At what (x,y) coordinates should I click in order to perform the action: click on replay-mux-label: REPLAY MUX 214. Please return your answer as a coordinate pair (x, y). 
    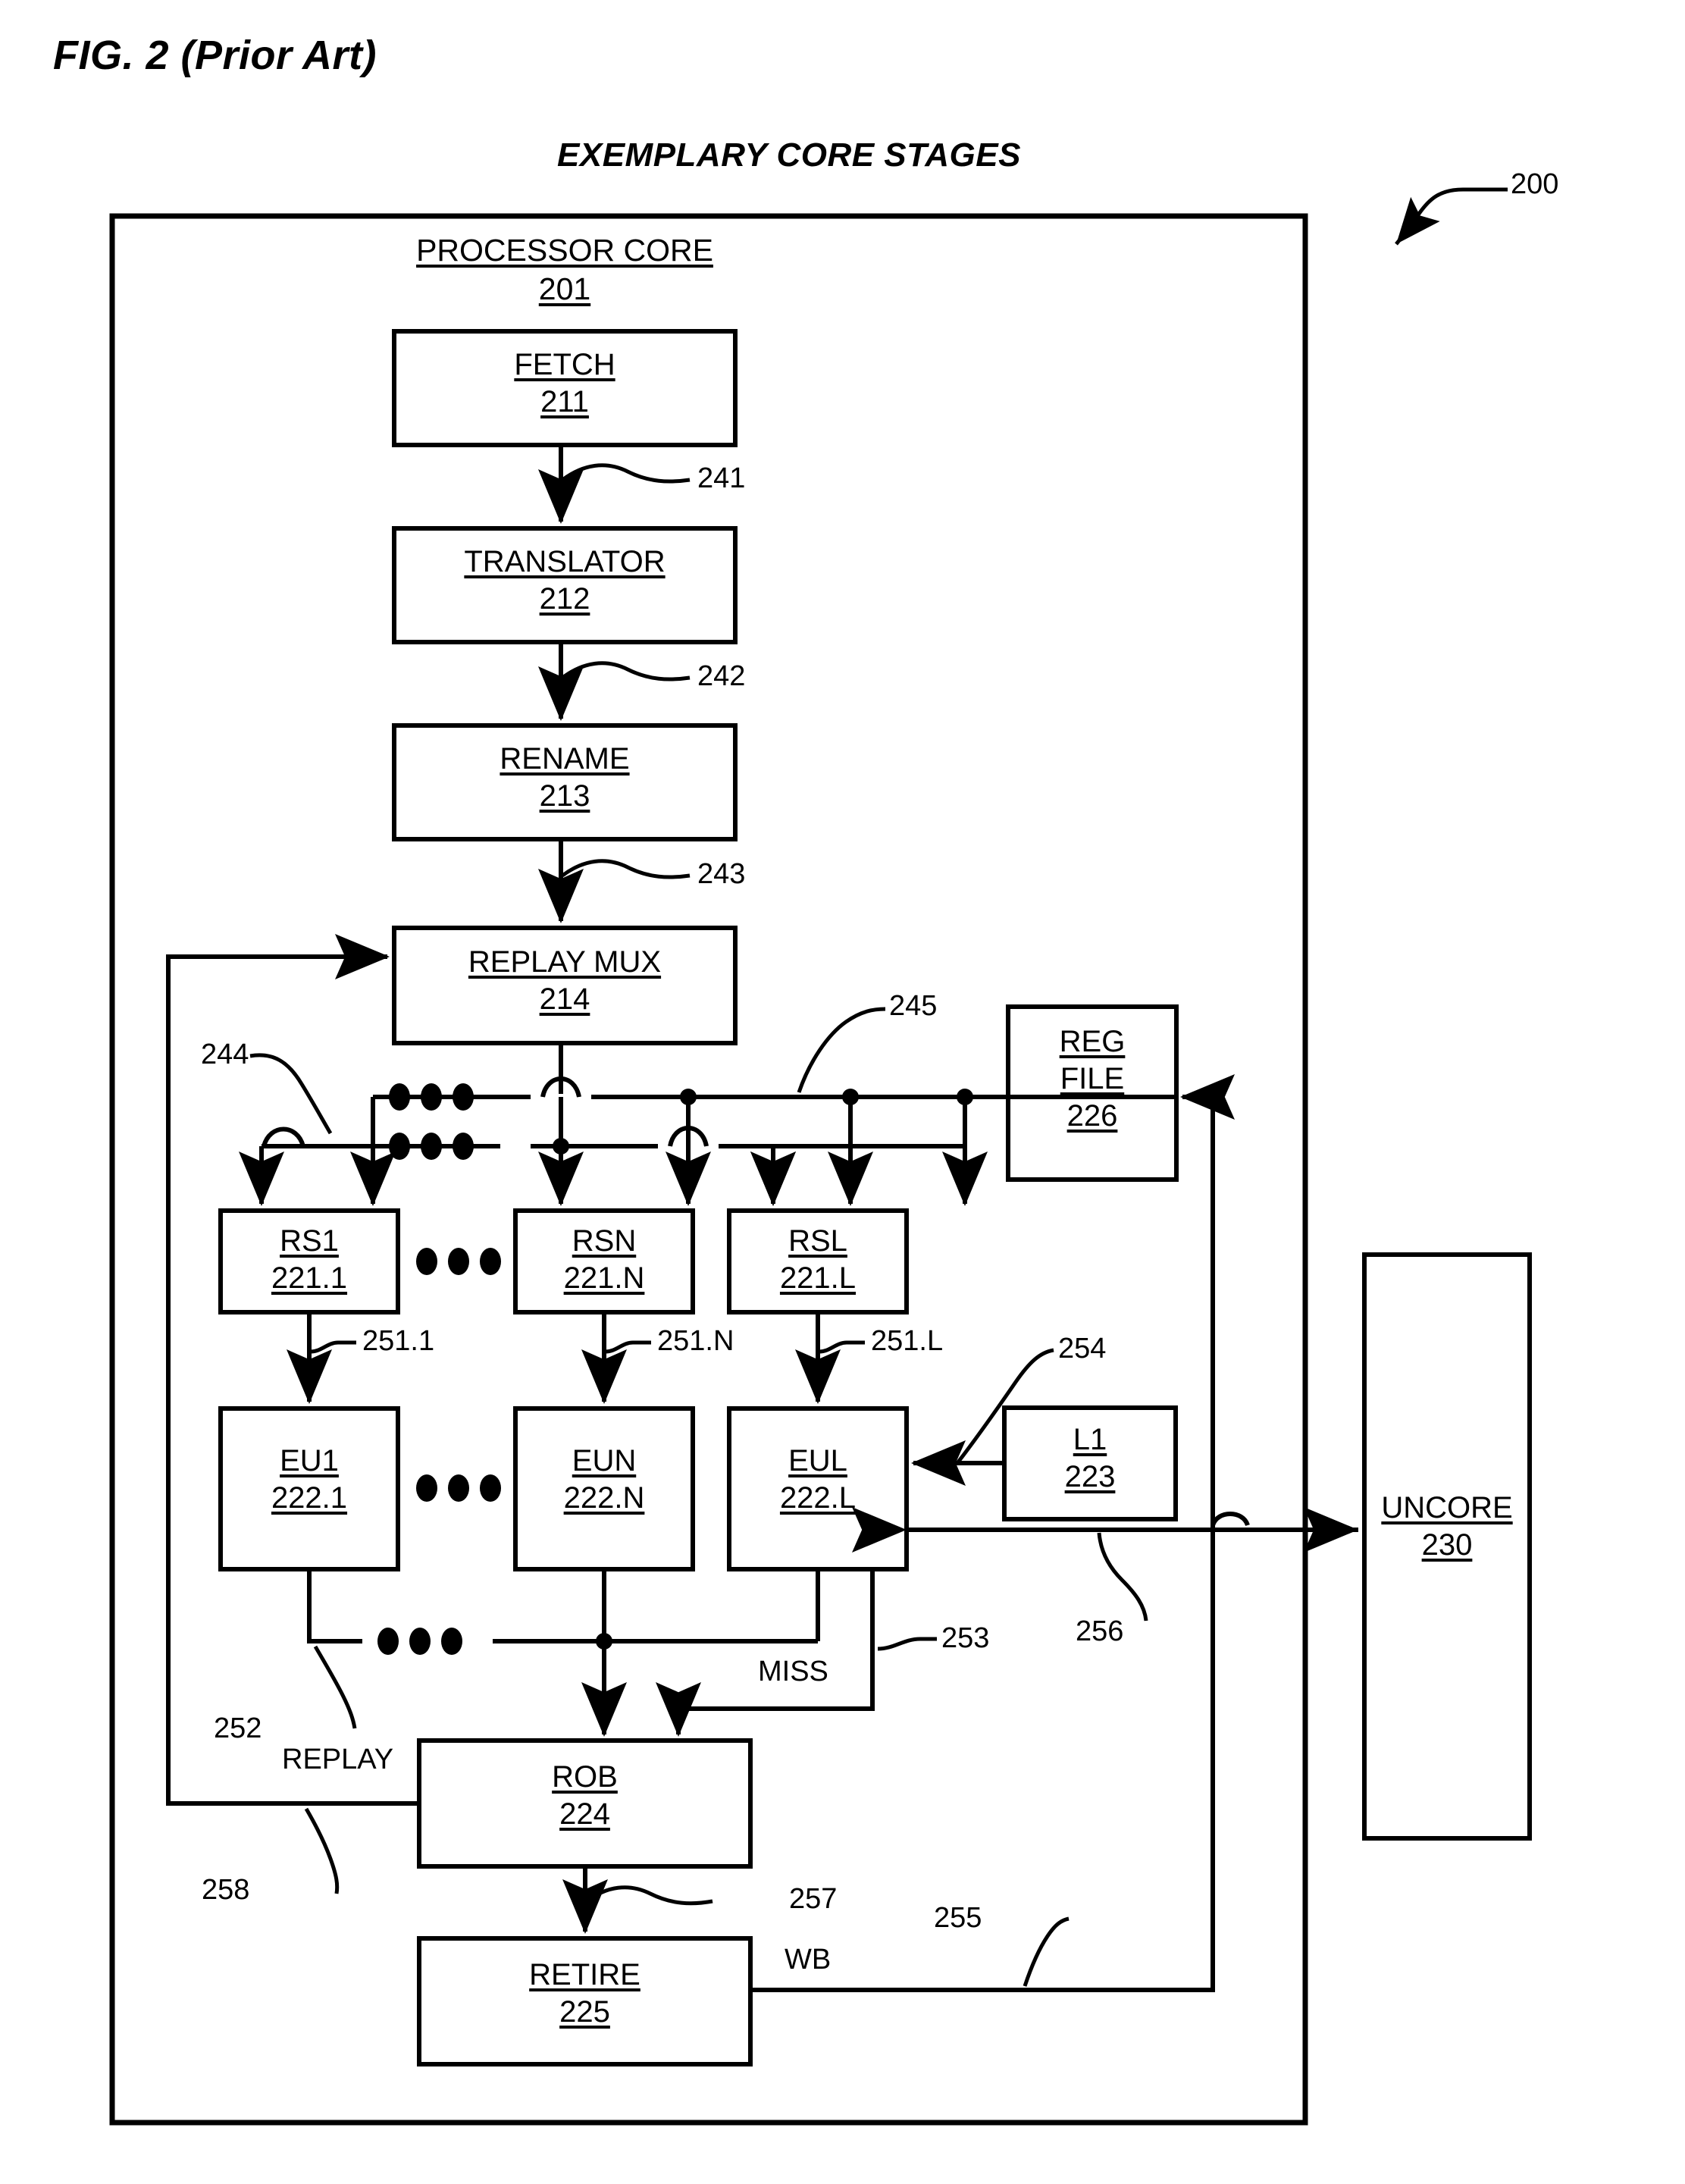
    Looking at the image, I should click on (565, 981).